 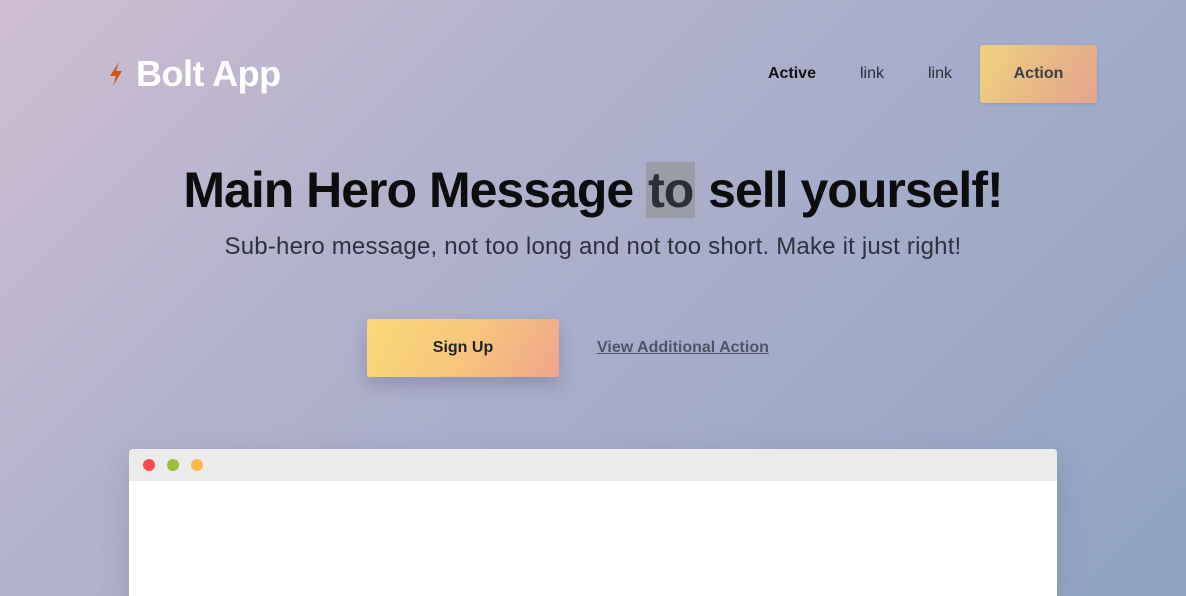 What do you see at coordinates (593, 465) in the screenshot?
I see `browser-title-bar` at bounding box center [593, 465].